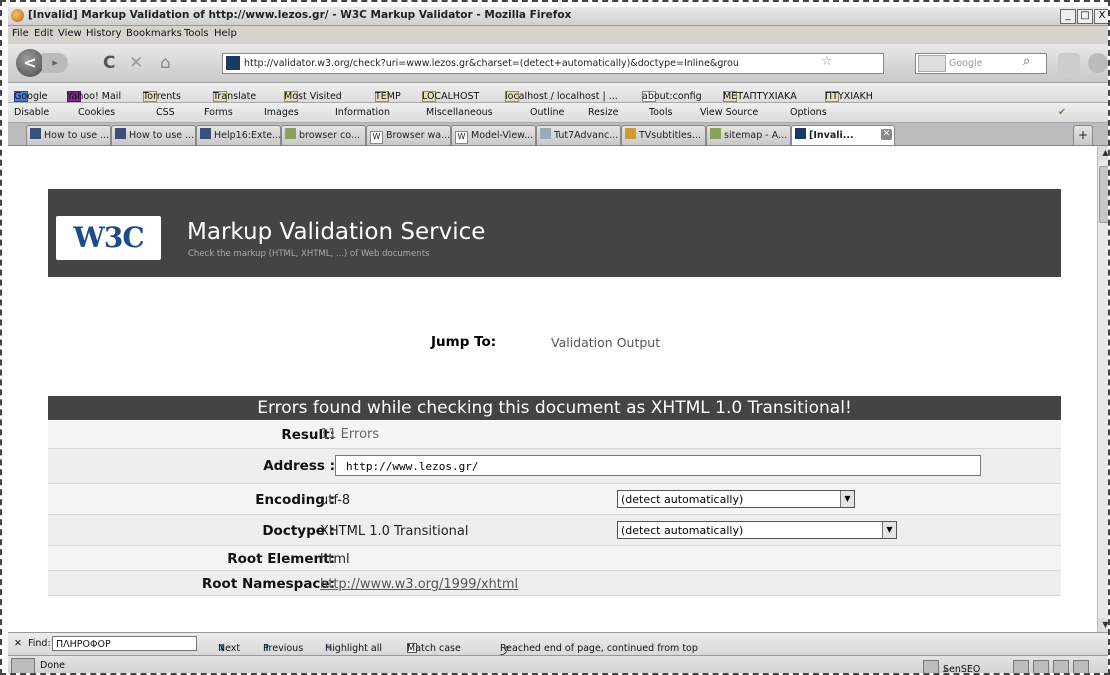 This screenshot has height=675, width=1110. I want to click on menu-file: File, so click(20, 33).